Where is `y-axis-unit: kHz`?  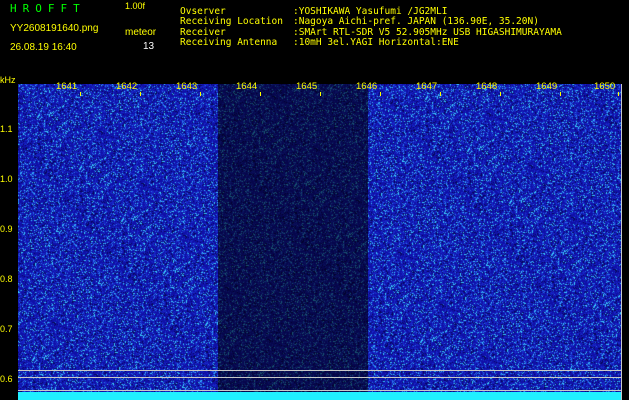 y-axis-unit: kHz is located at coordinates (8, 80).